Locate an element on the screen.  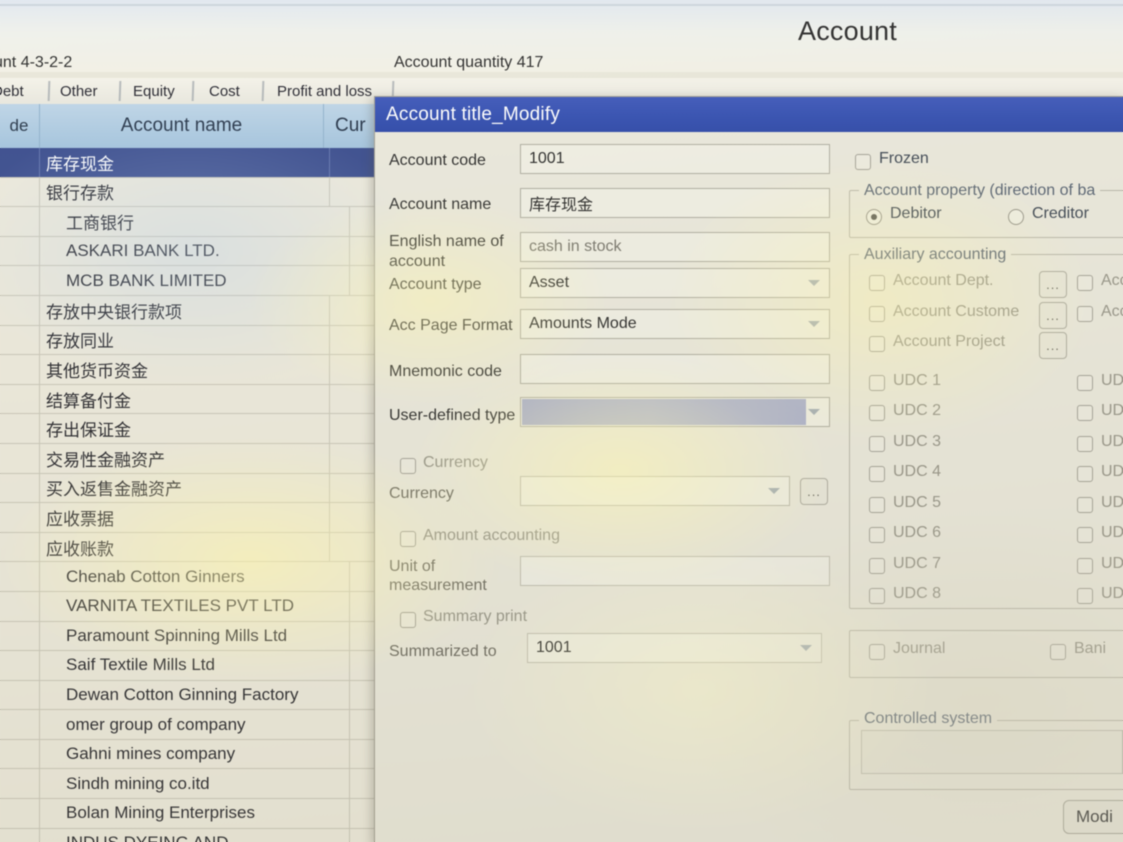
cell-account-name: 交易性金融资产 is located at coordinates (184, 458).